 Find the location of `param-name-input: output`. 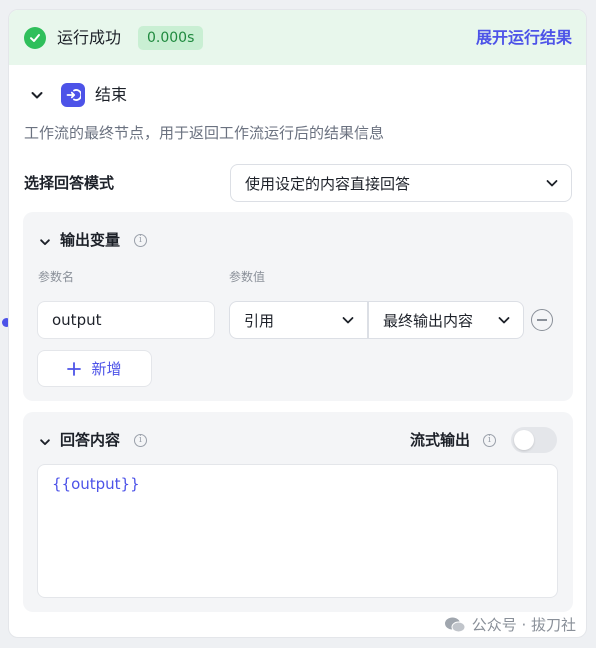

param-name-input: output is located at coordinates (126, 320).